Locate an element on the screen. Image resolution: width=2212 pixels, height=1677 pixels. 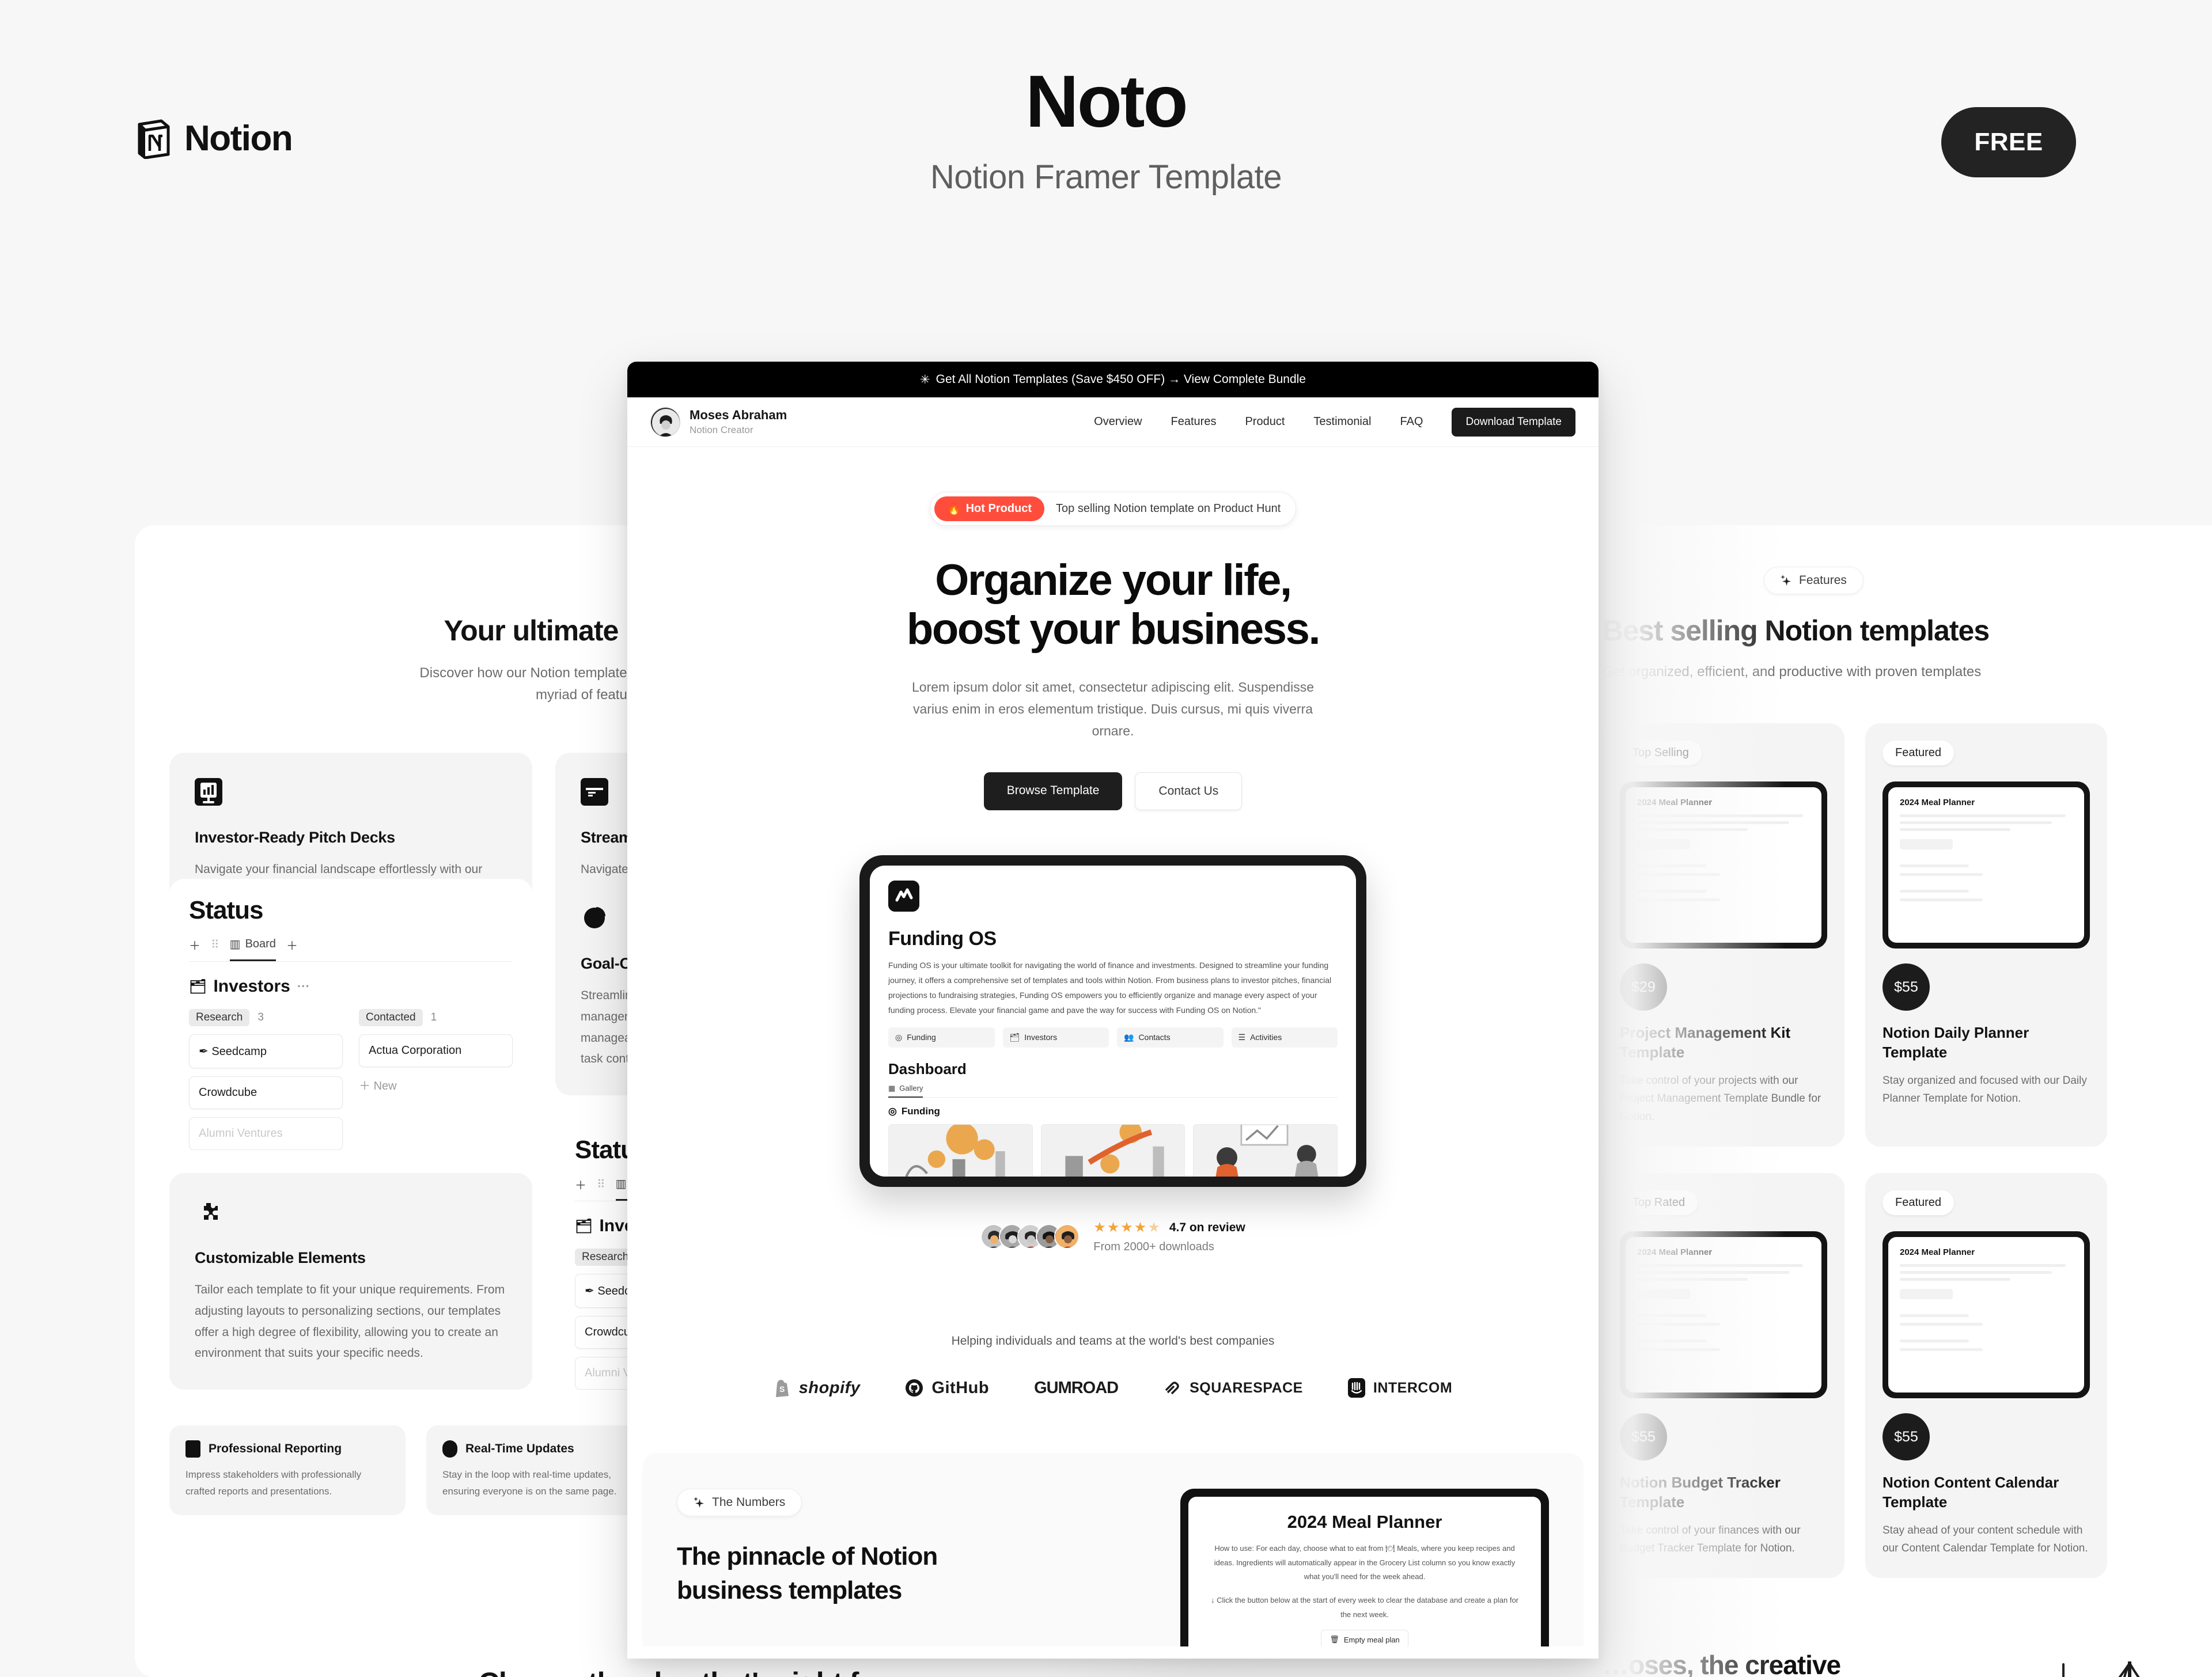
rating-downloads: From 2000+ downloads is located at coordinates (1153, 1247).